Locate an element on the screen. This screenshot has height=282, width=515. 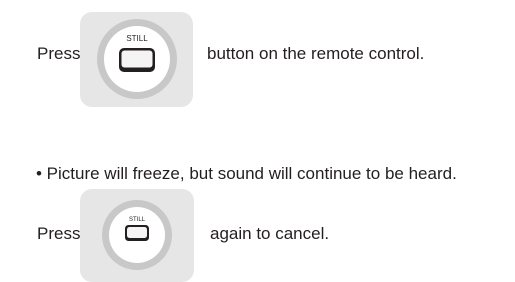
step2-press-text: Press is located at coordinates (59, 233).